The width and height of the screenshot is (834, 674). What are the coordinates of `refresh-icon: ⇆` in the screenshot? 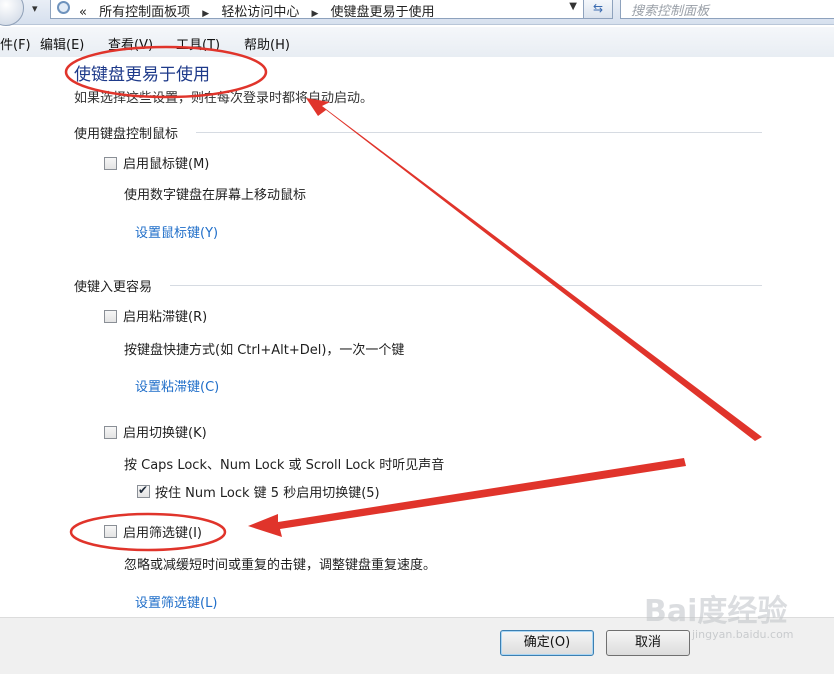 It's located at (598, 8).